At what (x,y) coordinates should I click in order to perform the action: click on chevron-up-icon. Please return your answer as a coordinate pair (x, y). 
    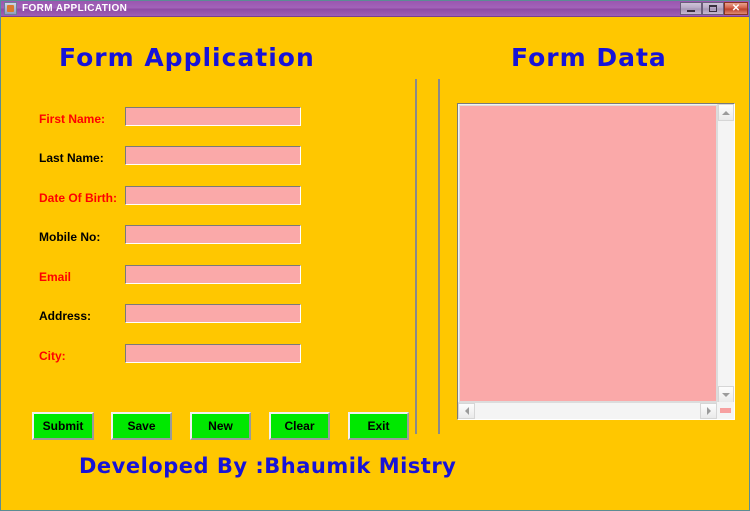
    Looking at the image, I should click on (726, 112).